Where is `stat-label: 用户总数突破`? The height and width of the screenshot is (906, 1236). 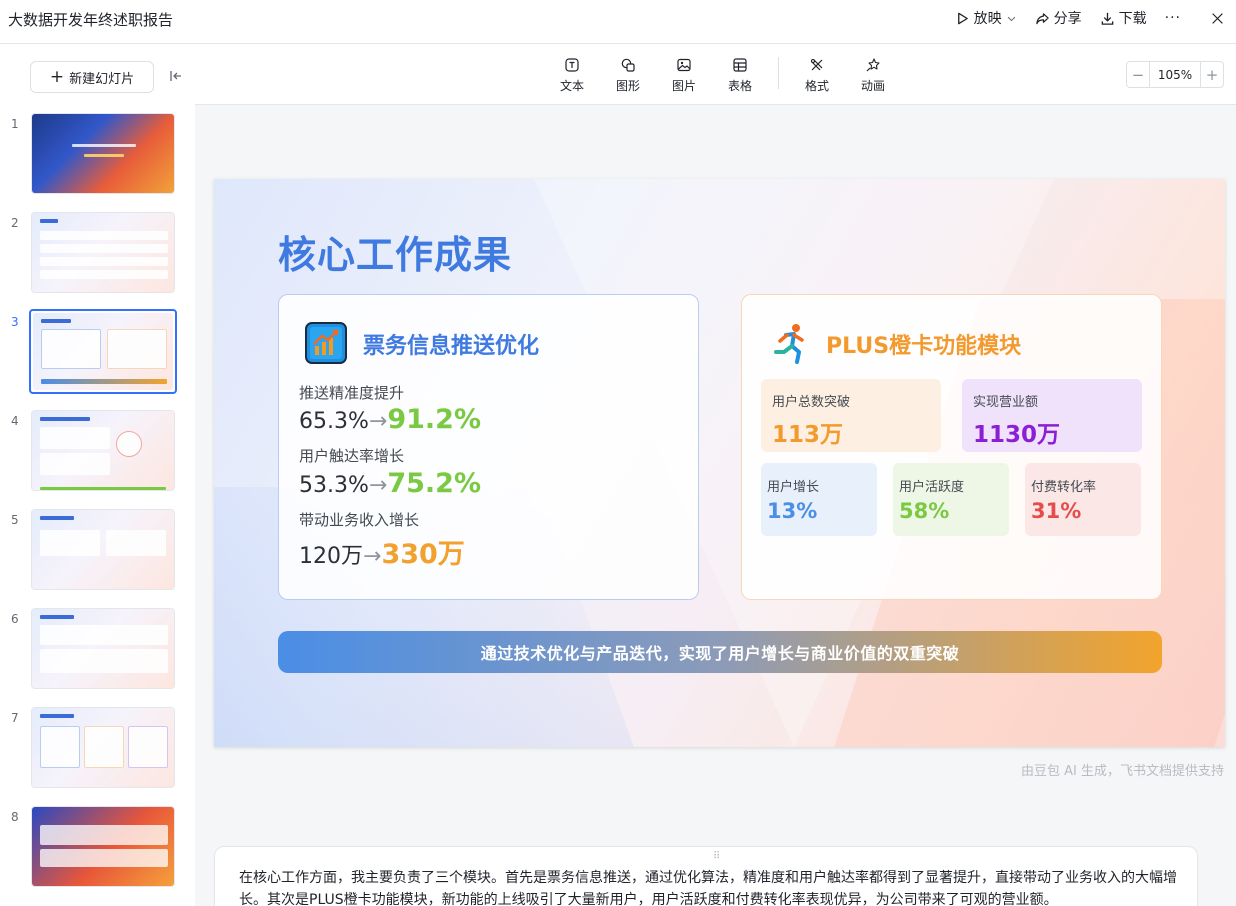 stat-label: 用户总数突破 is located at coordinates (811, 402).